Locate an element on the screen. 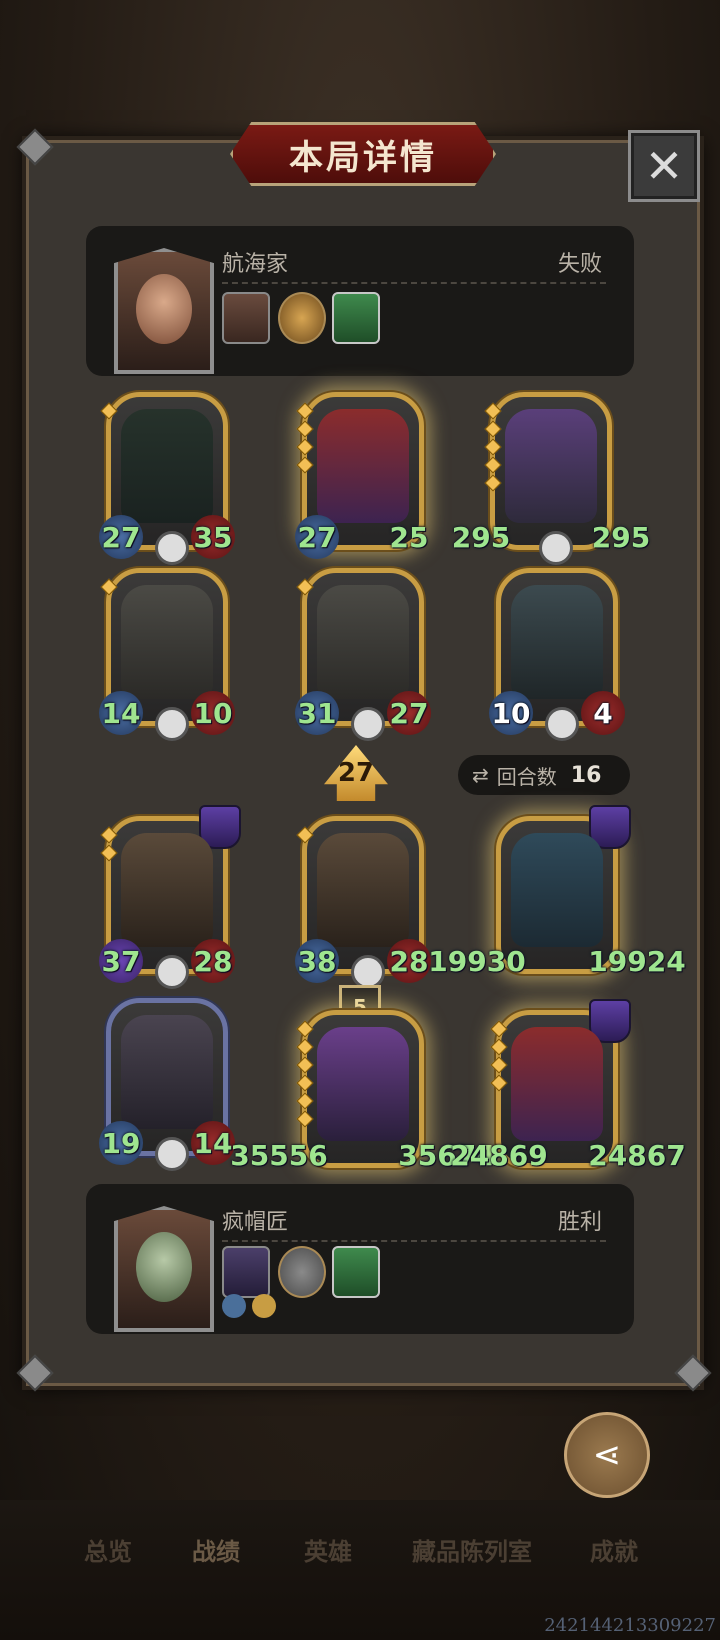 This screenshot has width=720, height=1640. player-minion-card: 38 28 is located at coordinates (363, 902).